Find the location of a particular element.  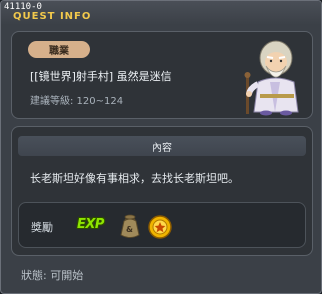

reward-box: 獎勵 EXP & is located at coordinates (162, 225).